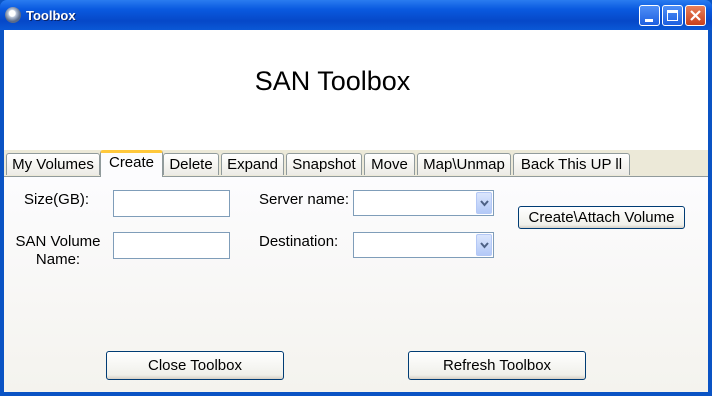 This screenshot has height=396, width=712. I want to click on title-bar: Toolbox, so click(356, 15).